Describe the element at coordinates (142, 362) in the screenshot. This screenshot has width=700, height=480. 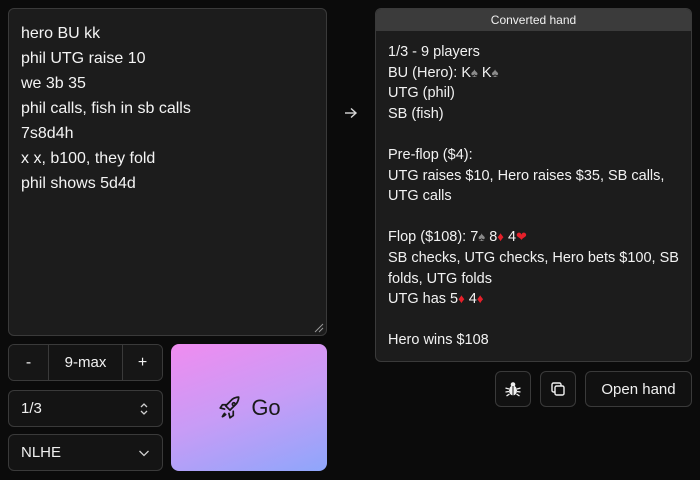
I see `increment-button: +` at that location.